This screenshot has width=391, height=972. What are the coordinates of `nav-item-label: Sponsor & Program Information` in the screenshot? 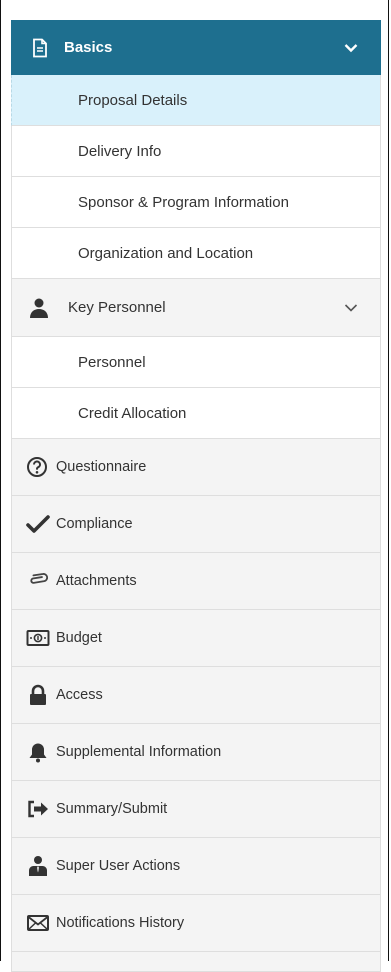 It's located at (183, 202).